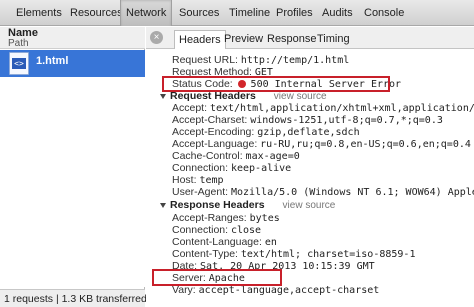 This screenshot has height=307, width=474. What do you see at coordinates (264, 218) in the screenshot?
I see `header-value: bytes` at bounding box center [264, 218].